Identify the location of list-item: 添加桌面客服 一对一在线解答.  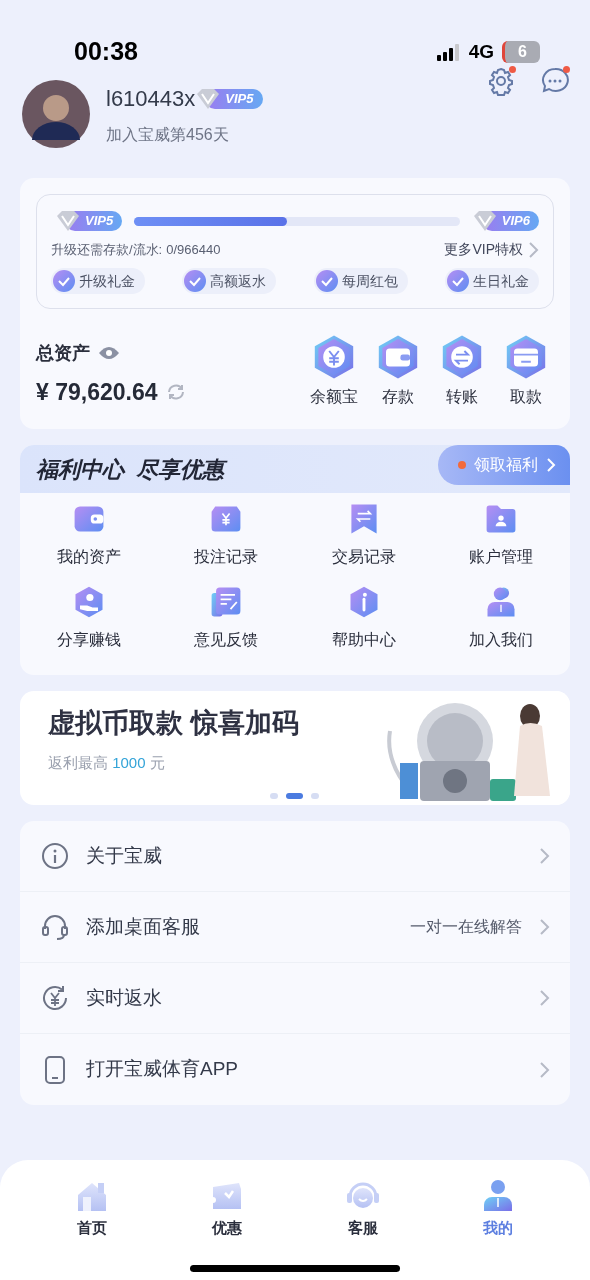
(295, 927).